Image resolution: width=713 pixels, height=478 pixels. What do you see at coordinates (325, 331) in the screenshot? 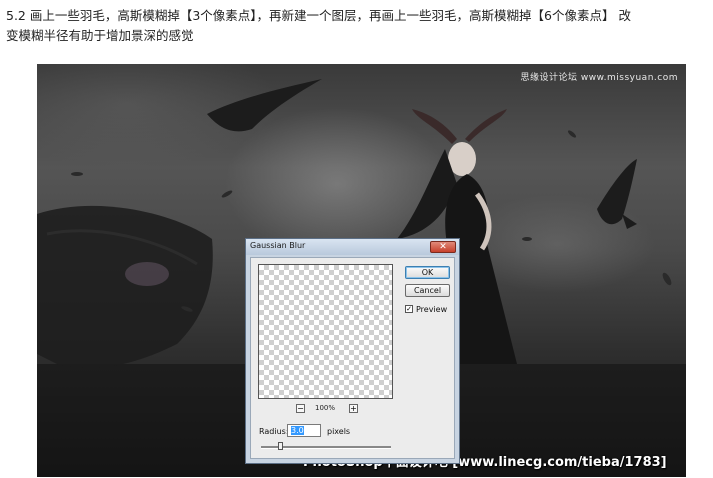
I see `blur-preview-canvas` at bounding box center [325, 331].